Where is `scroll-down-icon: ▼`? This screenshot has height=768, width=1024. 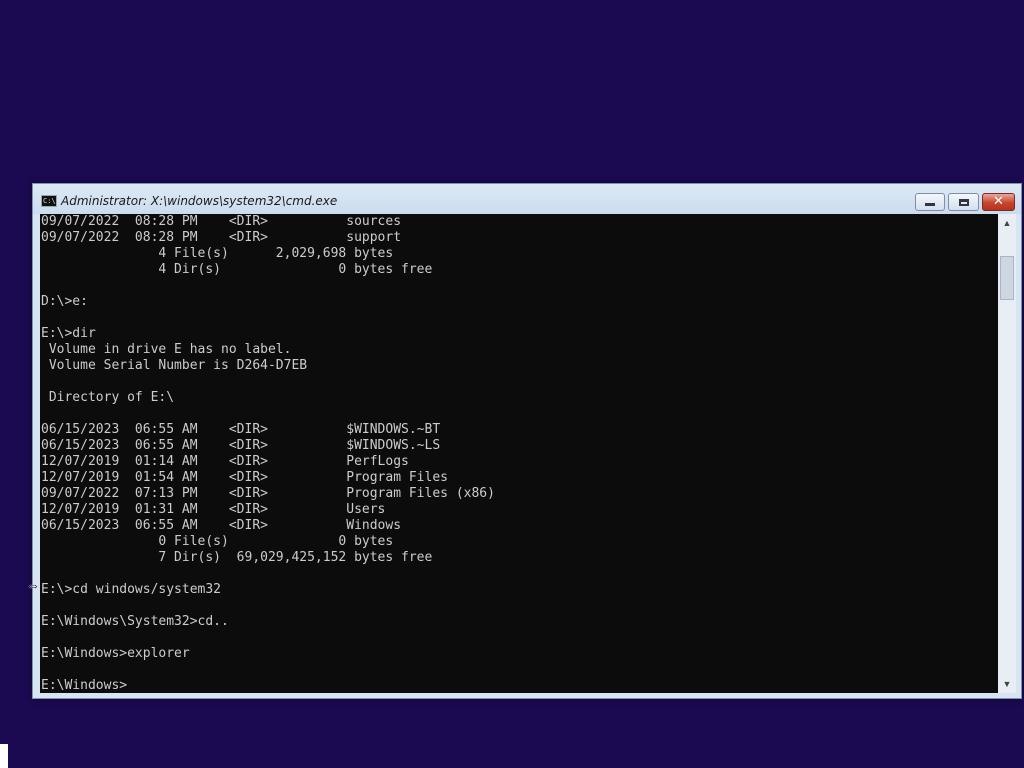 scroll-down-icon: ▼ is located at coordinates (1007, 684).